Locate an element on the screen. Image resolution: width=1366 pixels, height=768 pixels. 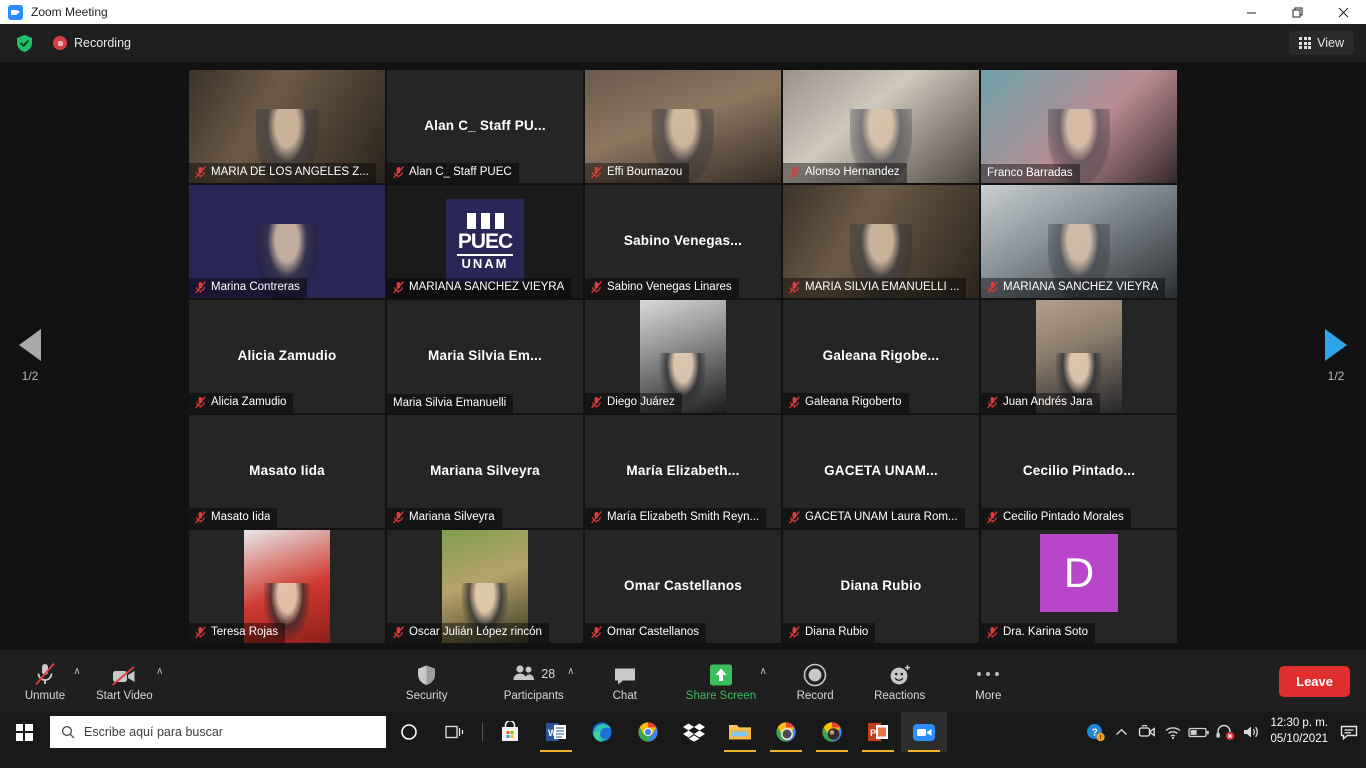
chat-button: Chat is located at coordinates (625, 681).